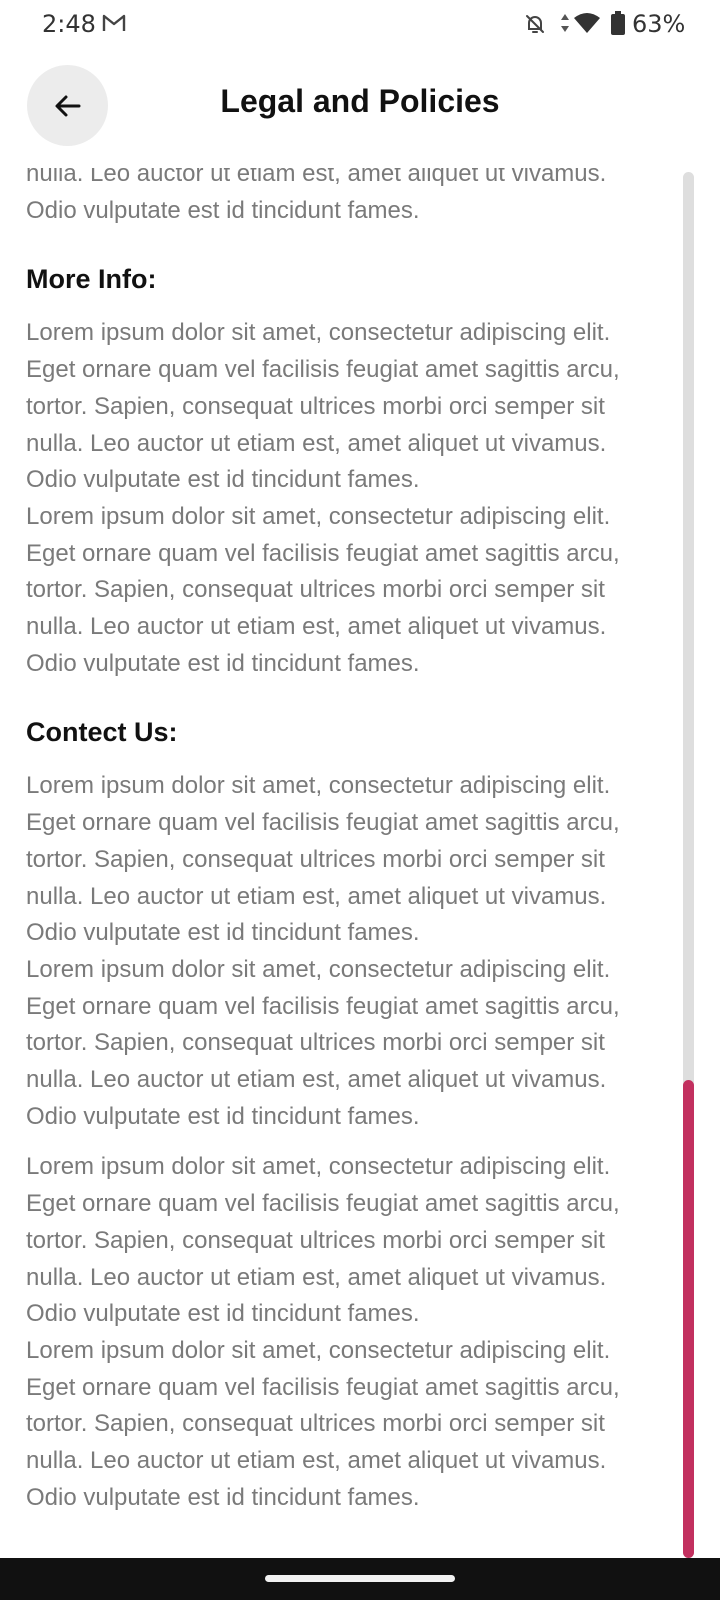 This screenshot has width=720, height=1600. What do you see at coordinates (360, 25) in the screenshot?
I see `status-bar: 2:48 63%` at bounding box center [360, 25].